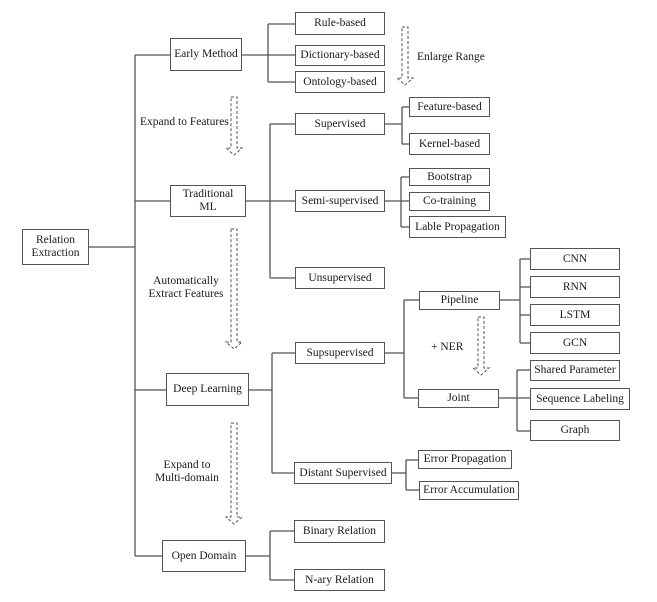 This screenshot has width=657, height=602. I want to click on node-co-training: Co-training, so click(449, 201).